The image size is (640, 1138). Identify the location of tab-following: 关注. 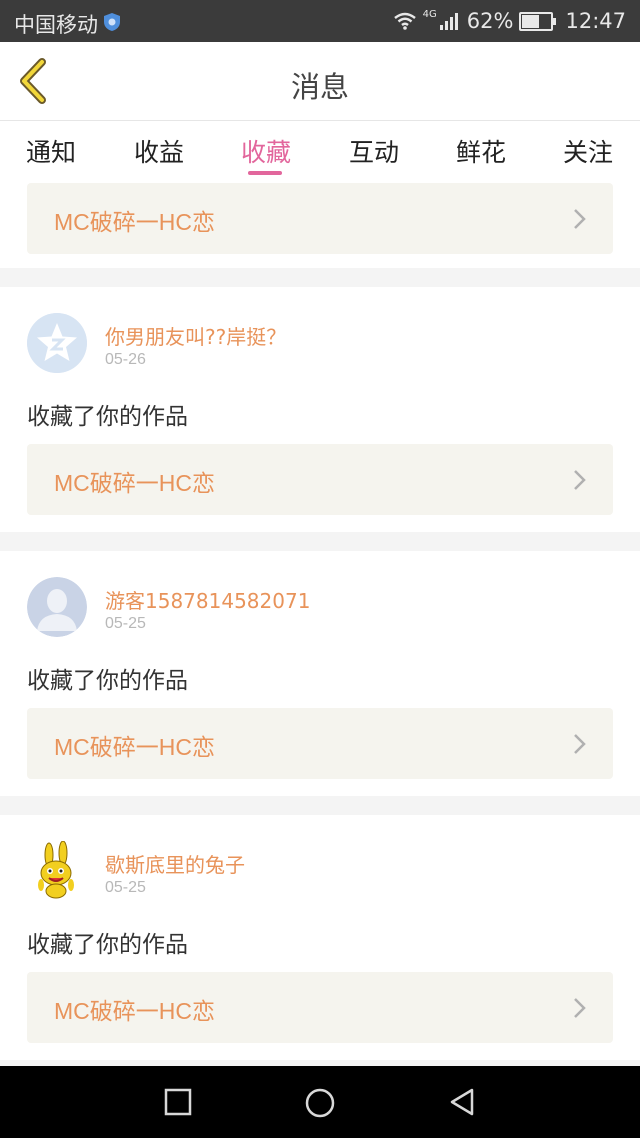
(588, 151).